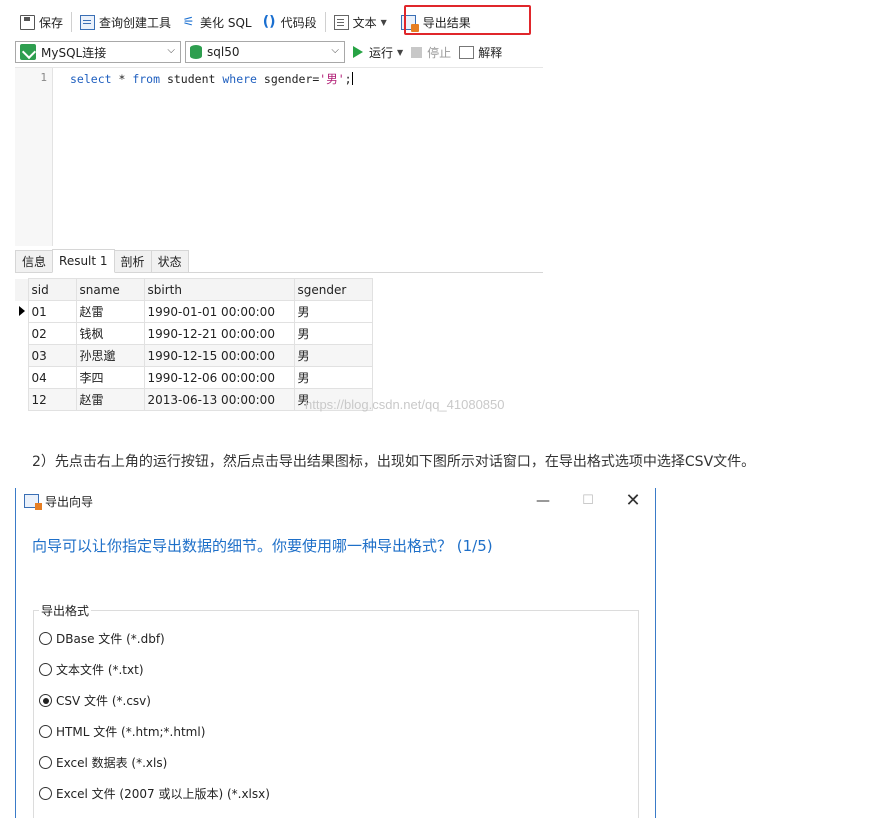 The image size is (886, 818). I want to click on connection-bar: MySQL连接 ⌵ sql50 ⌵ 运行 ▼ 停止 解释, so click(279, 52).